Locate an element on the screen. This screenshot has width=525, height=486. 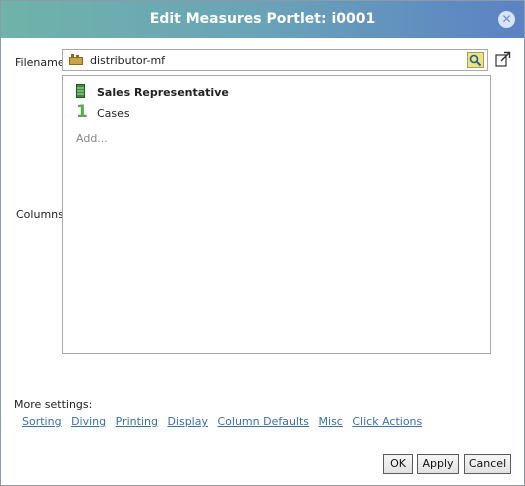
ok-button: OK is located at coordinates (398, 464).